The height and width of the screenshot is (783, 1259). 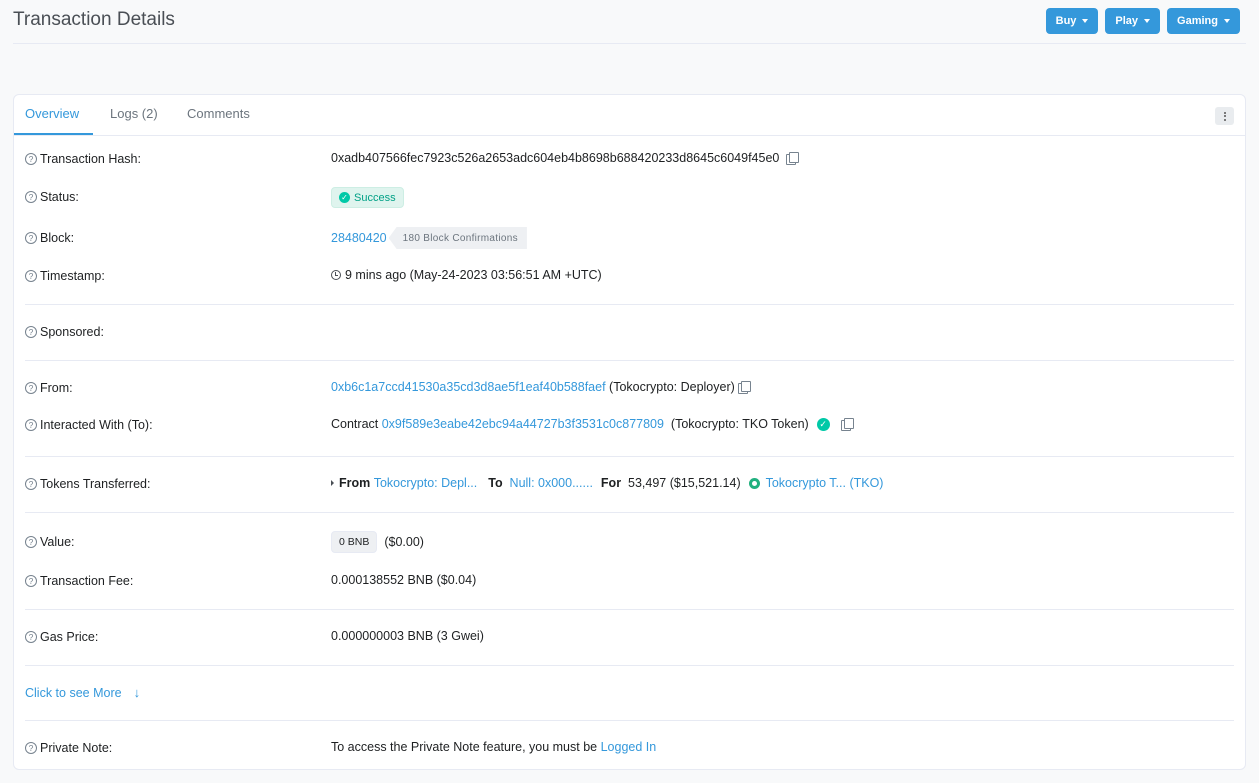 I want to click on more-options-button, so click(x=1224, y=116).